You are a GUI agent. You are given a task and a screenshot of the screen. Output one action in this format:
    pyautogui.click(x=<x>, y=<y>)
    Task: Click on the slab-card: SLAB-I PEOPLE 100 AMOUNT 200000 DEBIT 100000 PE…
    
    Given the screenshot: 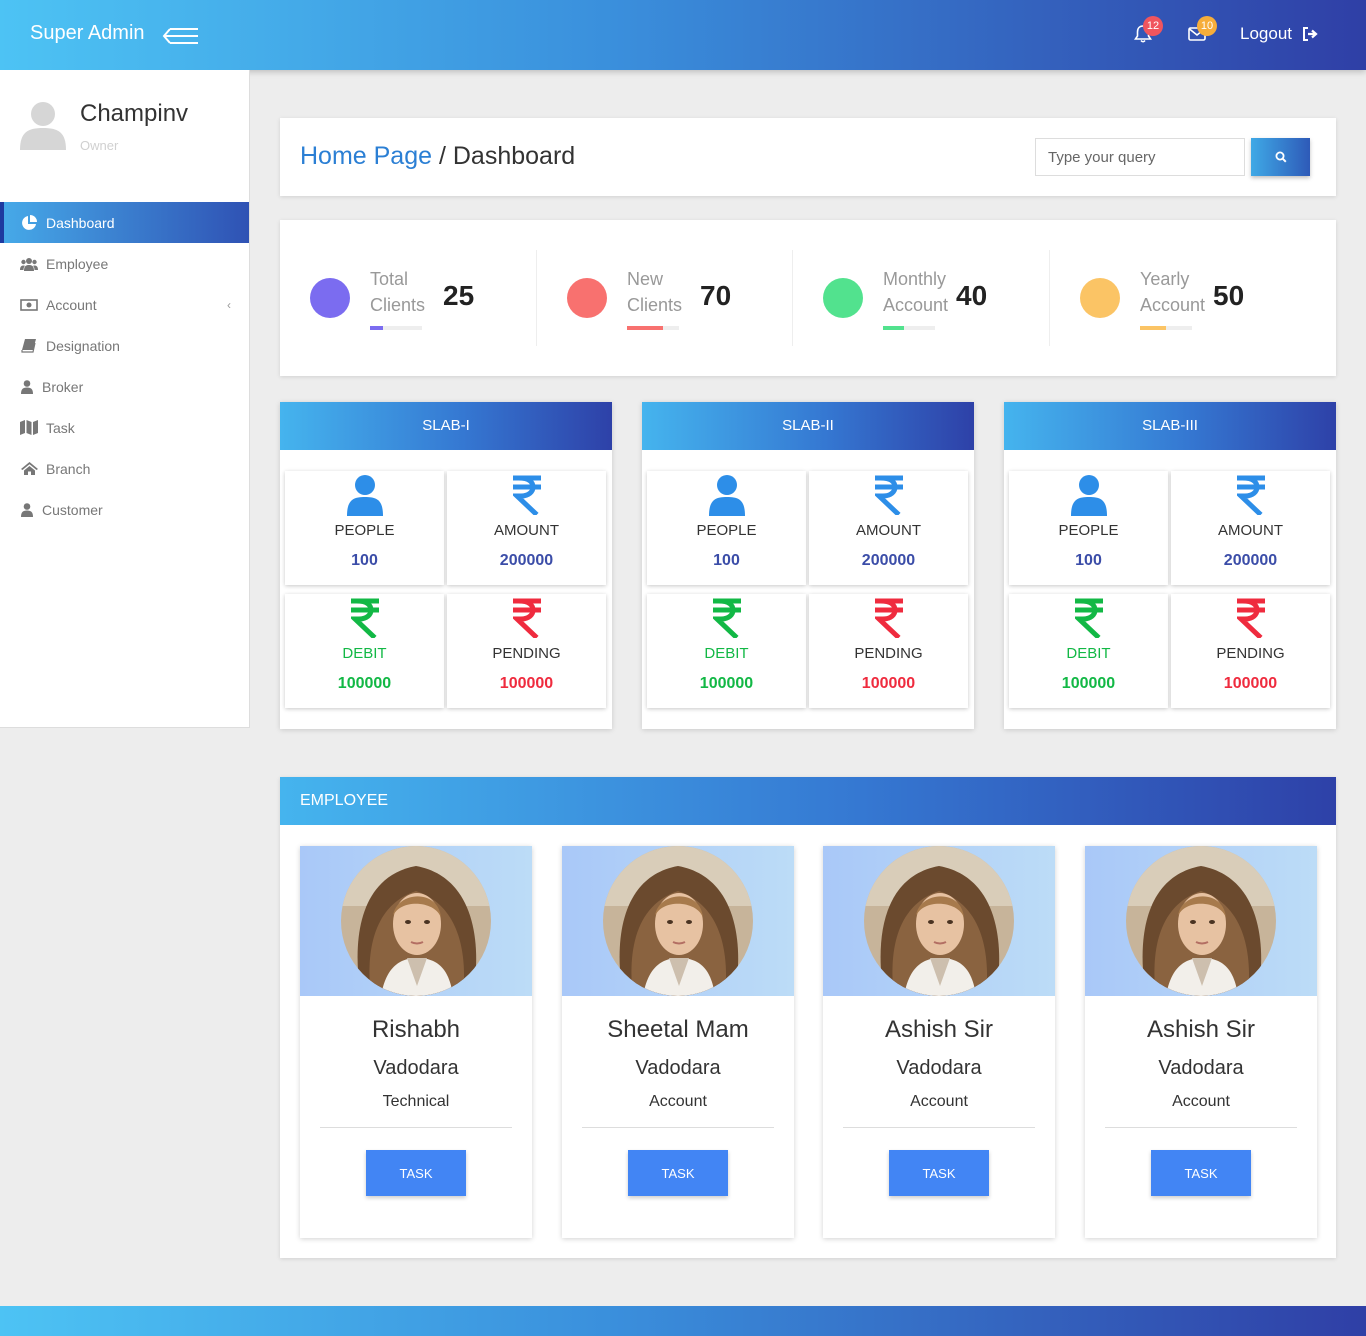 What is the action you would take?
    pyautogui.click(x=446, y=565)
    